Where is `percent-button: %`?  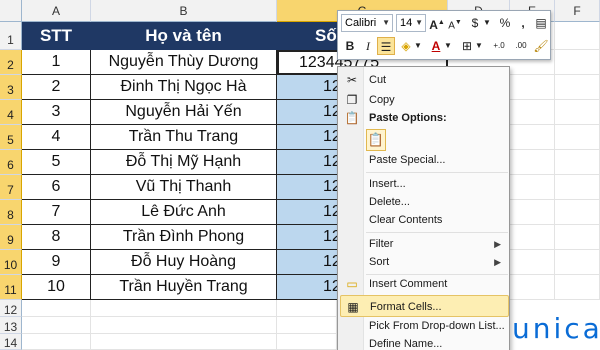 percent-button: % is located at coordinates (505, 23).